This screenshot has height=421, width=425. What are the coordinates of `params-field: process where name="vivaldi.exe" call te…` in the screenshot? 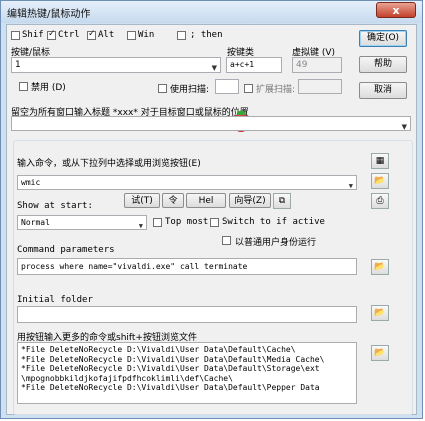 It's located at (187, 266).